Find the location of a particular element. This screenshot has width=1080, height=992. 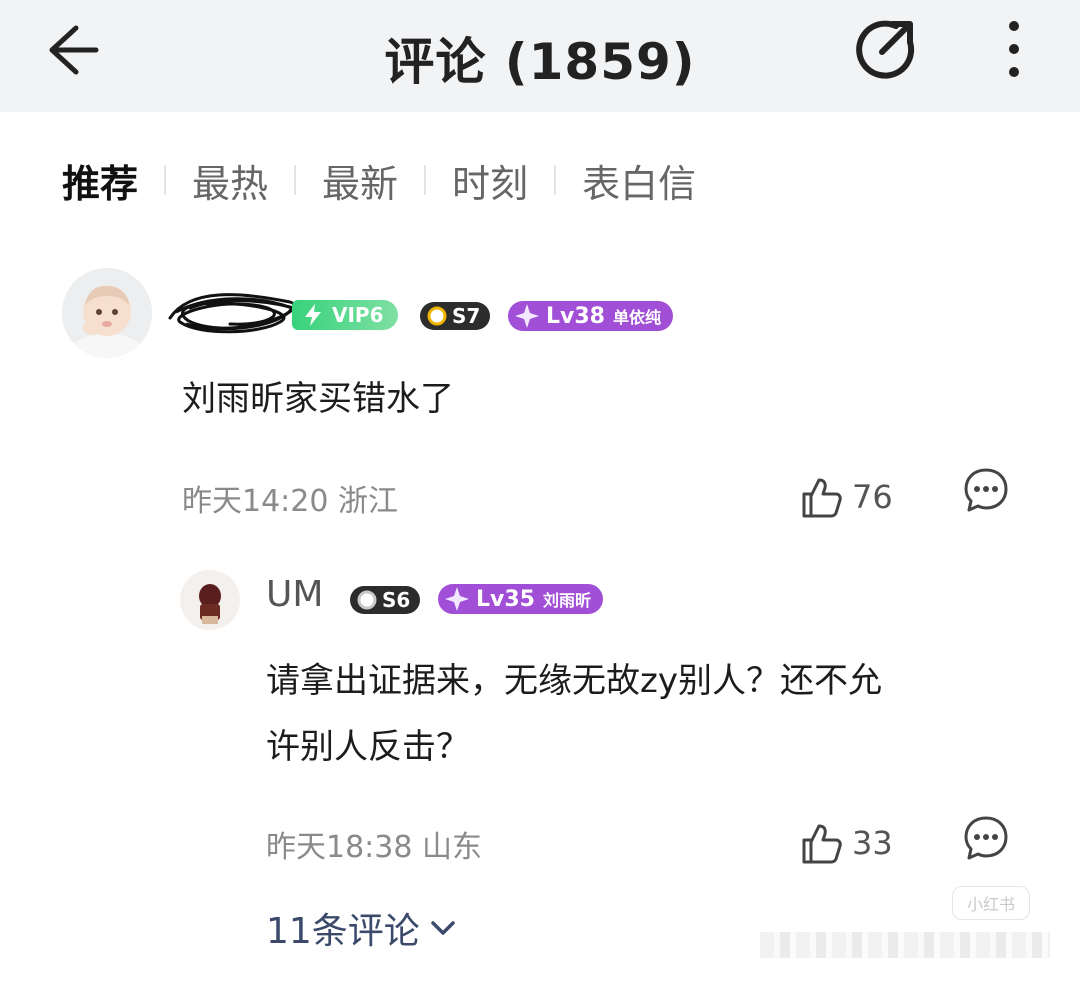

lightning-icon is located at coordinates (313, 315).